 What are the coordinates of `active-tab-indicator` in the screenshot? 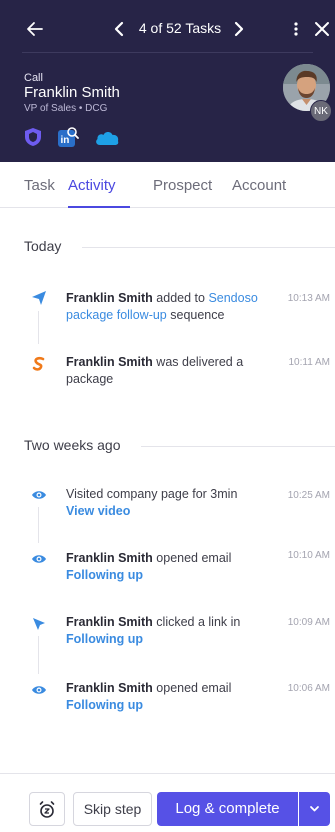 It's located at (99, 207).